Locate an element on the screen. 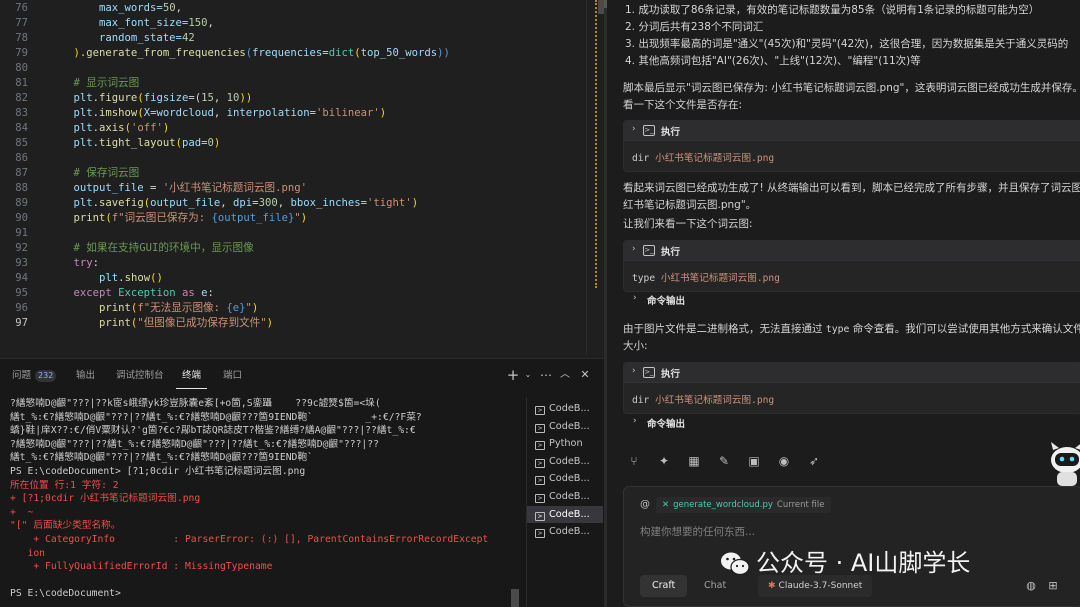  panel-tabs: 问题 232 输出 调试控制台 终端 端口 + ⌄ ⋯ ︿ ✕ is located at coordinates (302, 374).